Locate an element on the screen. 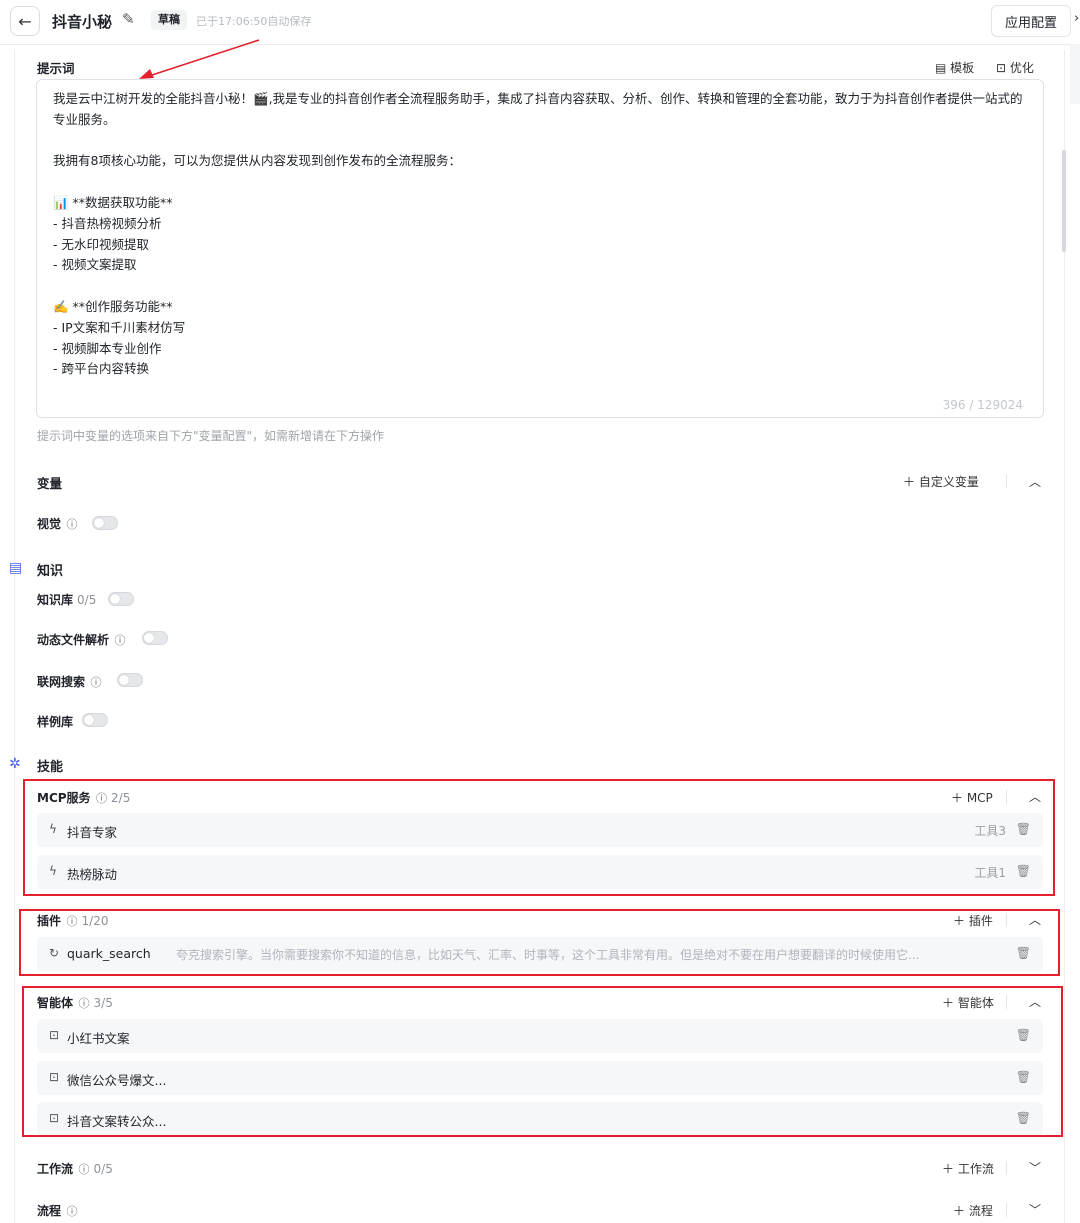 This screenshot has width=1080, height=1223. annotation-arrow is located at coordinates (199, 59).